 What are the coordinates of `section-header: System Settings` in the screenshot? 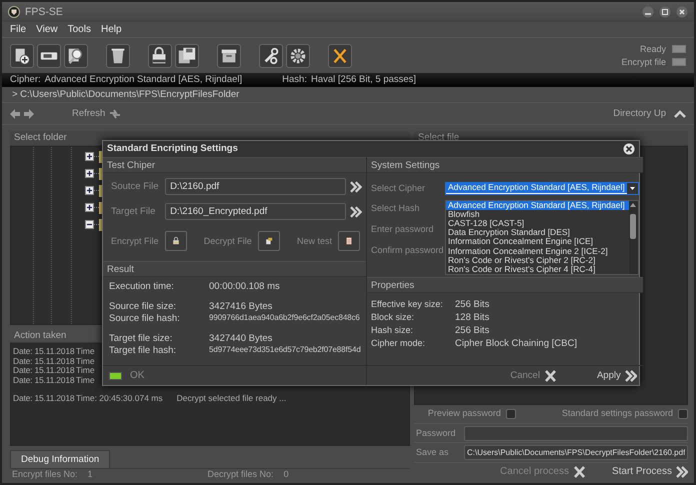 It's located at (505, 165).